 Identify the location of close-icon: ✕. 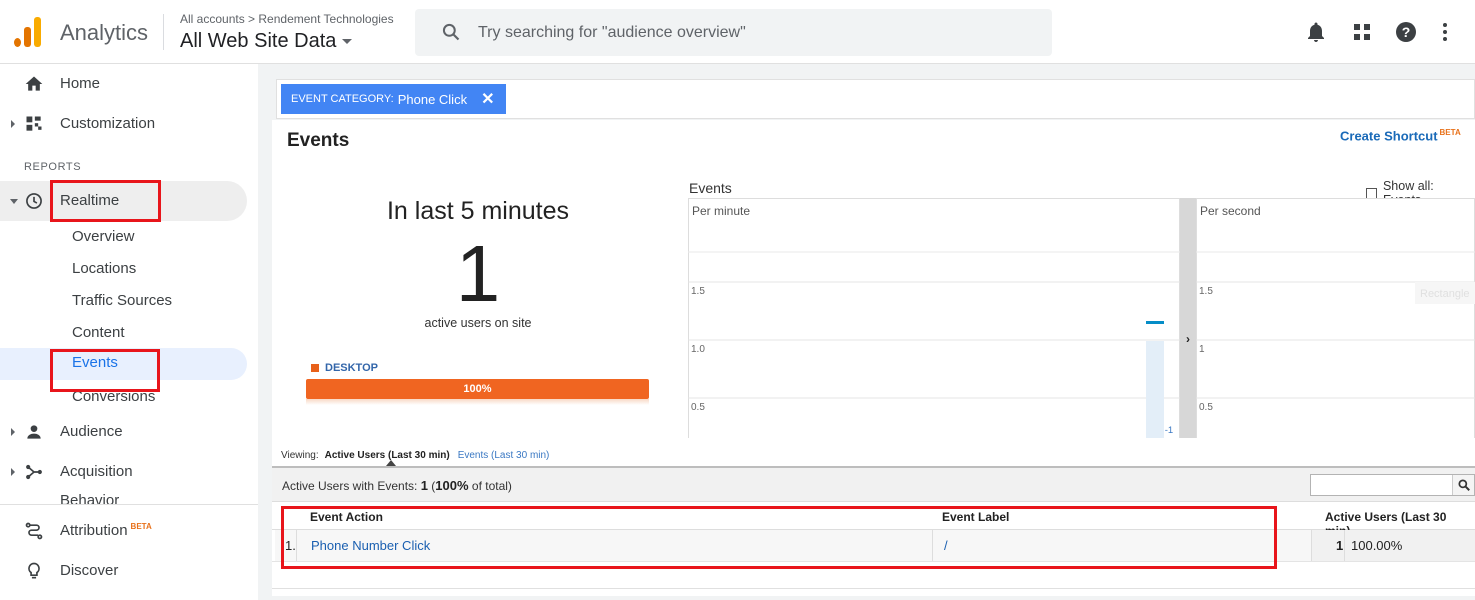
(487, 99).